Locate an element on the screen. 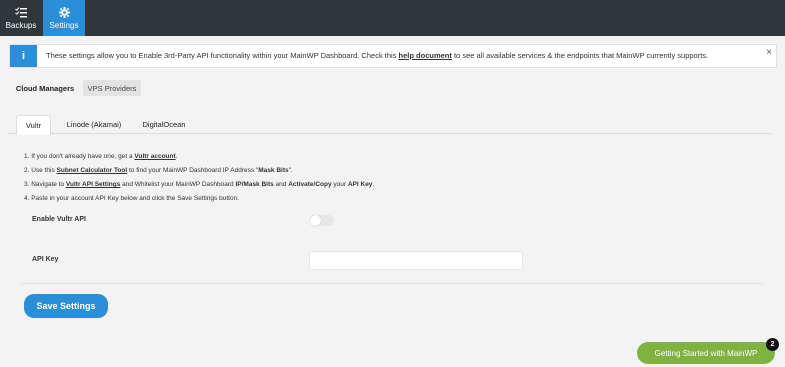 The height and width of the screenshot is (367, 785). nav-label-settings: Settings is located at coordinates (64, 25).